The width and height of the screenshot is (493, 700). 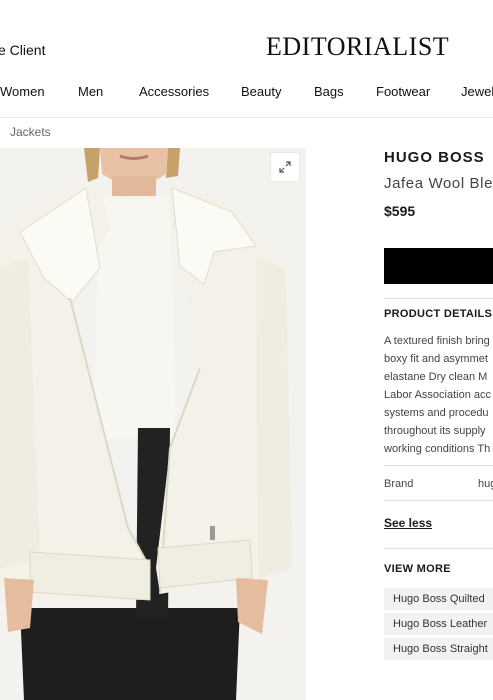 What do you see at coordinates (408, 523) in the screenshot?
I see `see-less-link: See less` at bounding box center [408, 523].